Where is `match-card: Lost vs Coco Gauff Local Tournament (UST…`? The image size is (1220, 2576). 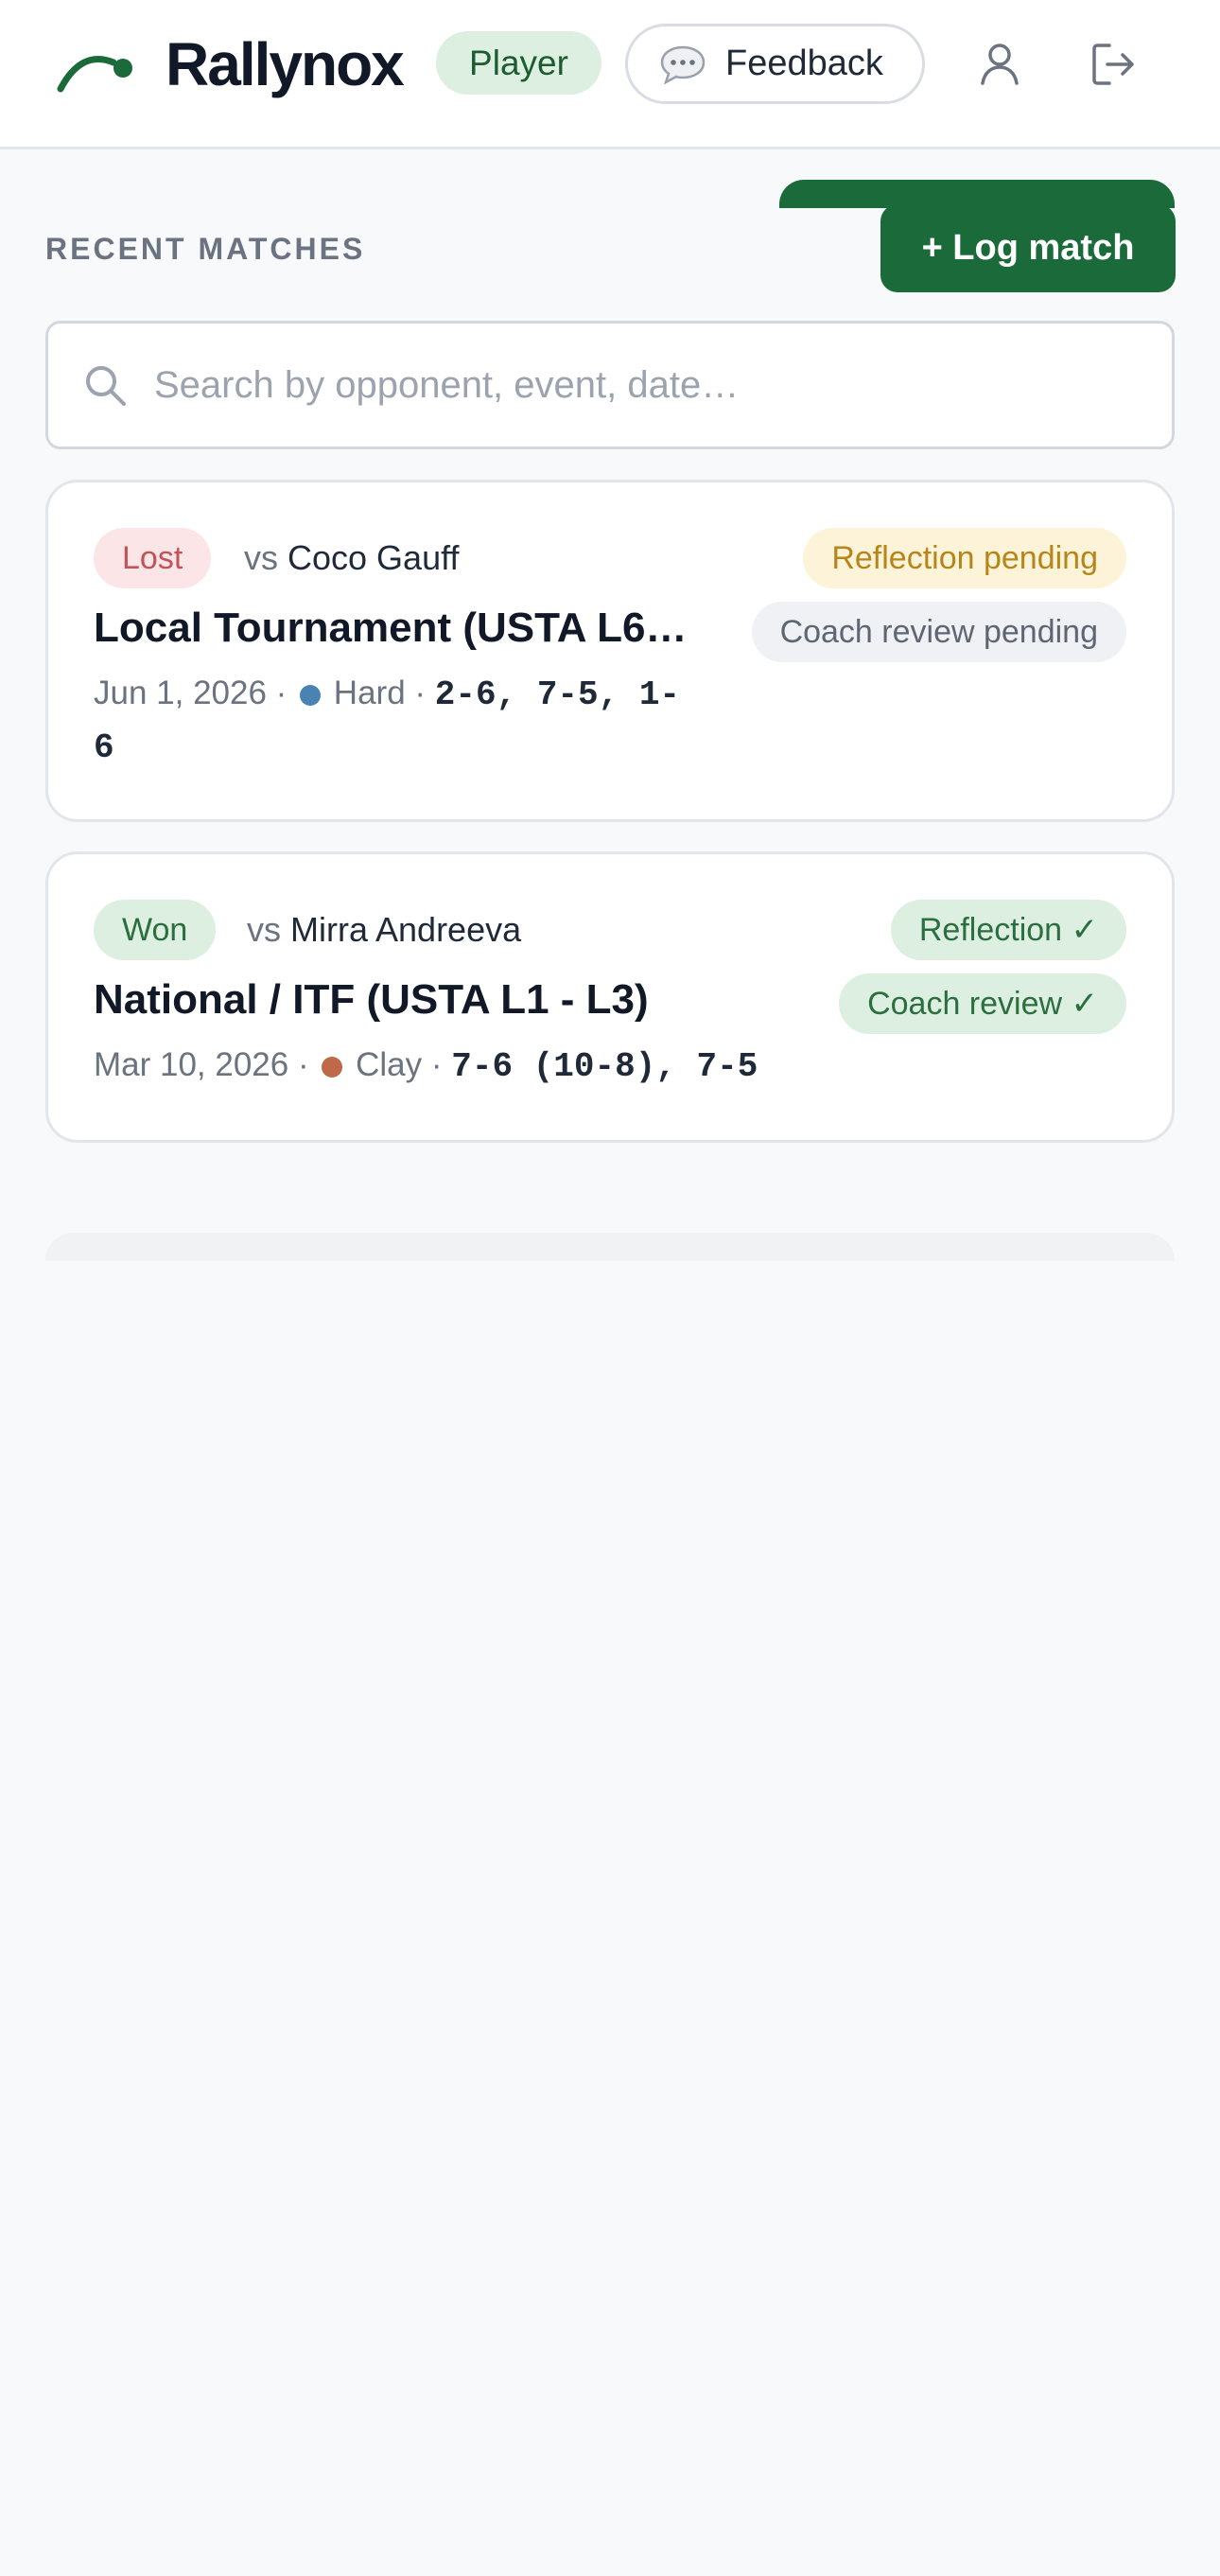 match-card: Lost vs Coco Gauff Local Tournament (UST… is located at coordinates (610, 651).